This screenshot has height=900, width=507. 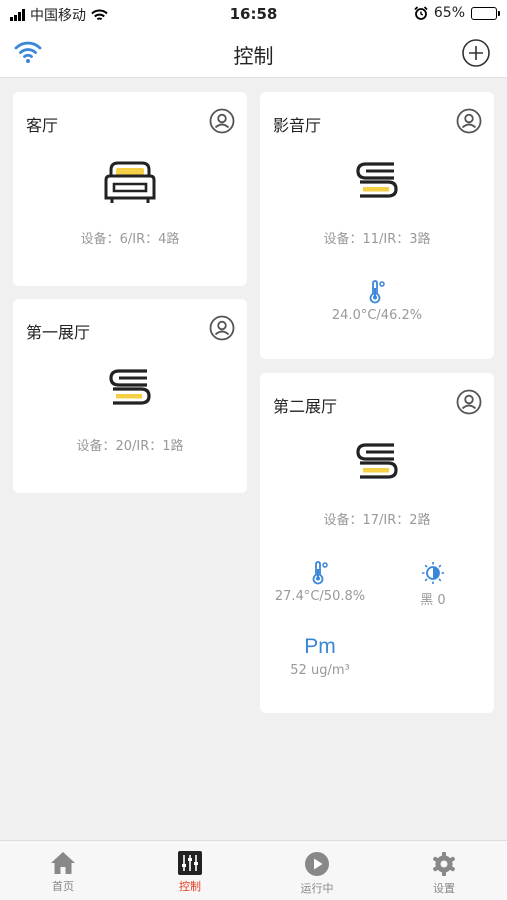 I want to click on tab-label: 运行中, so click(x=317, y=888).